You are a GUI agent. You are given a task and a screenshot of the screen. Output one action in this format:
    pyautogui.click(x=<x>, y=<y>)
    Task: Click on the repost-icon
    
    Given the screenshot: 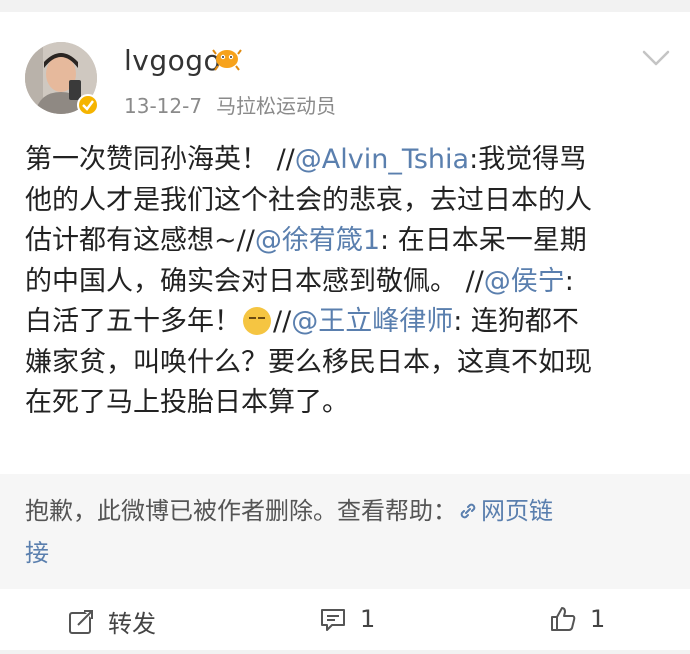 What is the action you would take?
    pyautogui.click(x=81, y=621)
    